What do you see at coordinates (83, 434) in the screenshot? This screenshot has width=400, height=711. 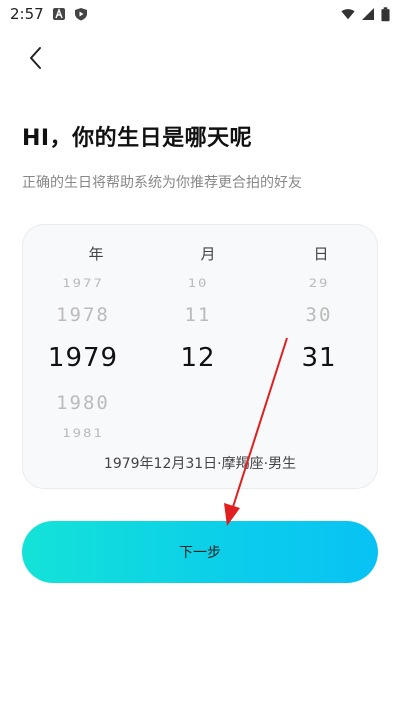 I see `year-option: 1981` at bounding box center [83, 434].